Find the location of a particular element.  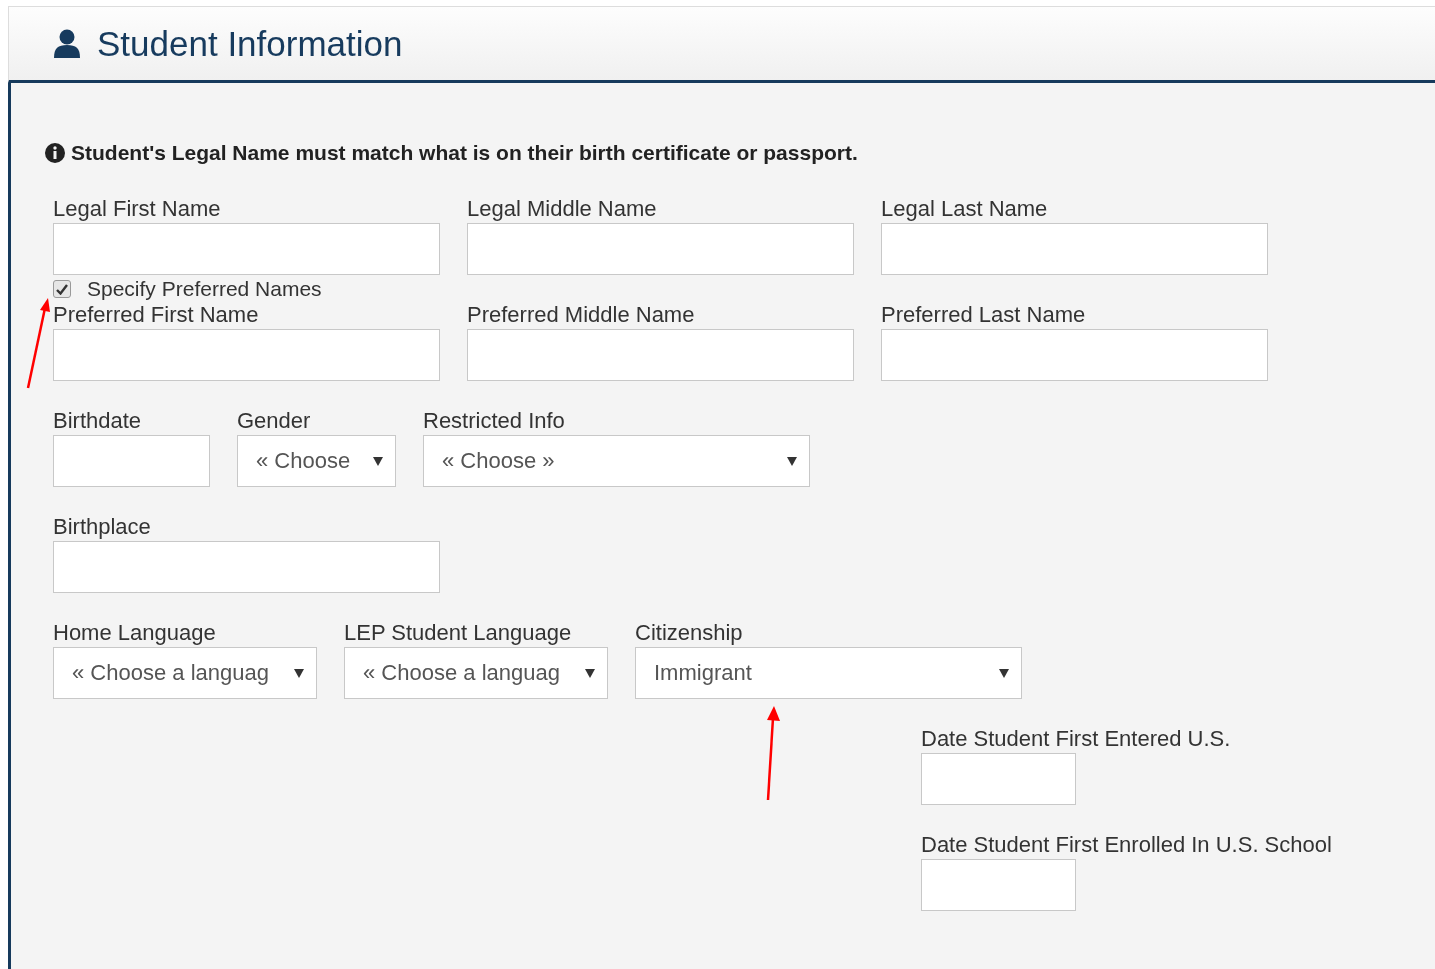

dropdown: « Choose » is located at coordinates (616, 461).